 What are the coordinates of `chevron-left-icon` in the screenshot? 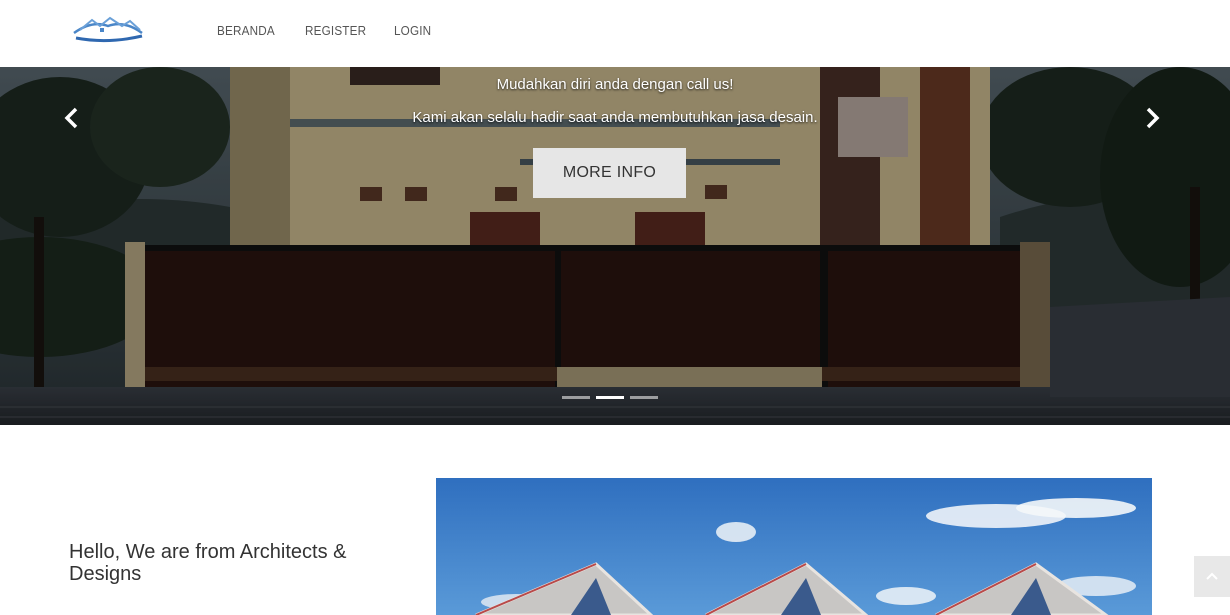 It's located at (72, 118).